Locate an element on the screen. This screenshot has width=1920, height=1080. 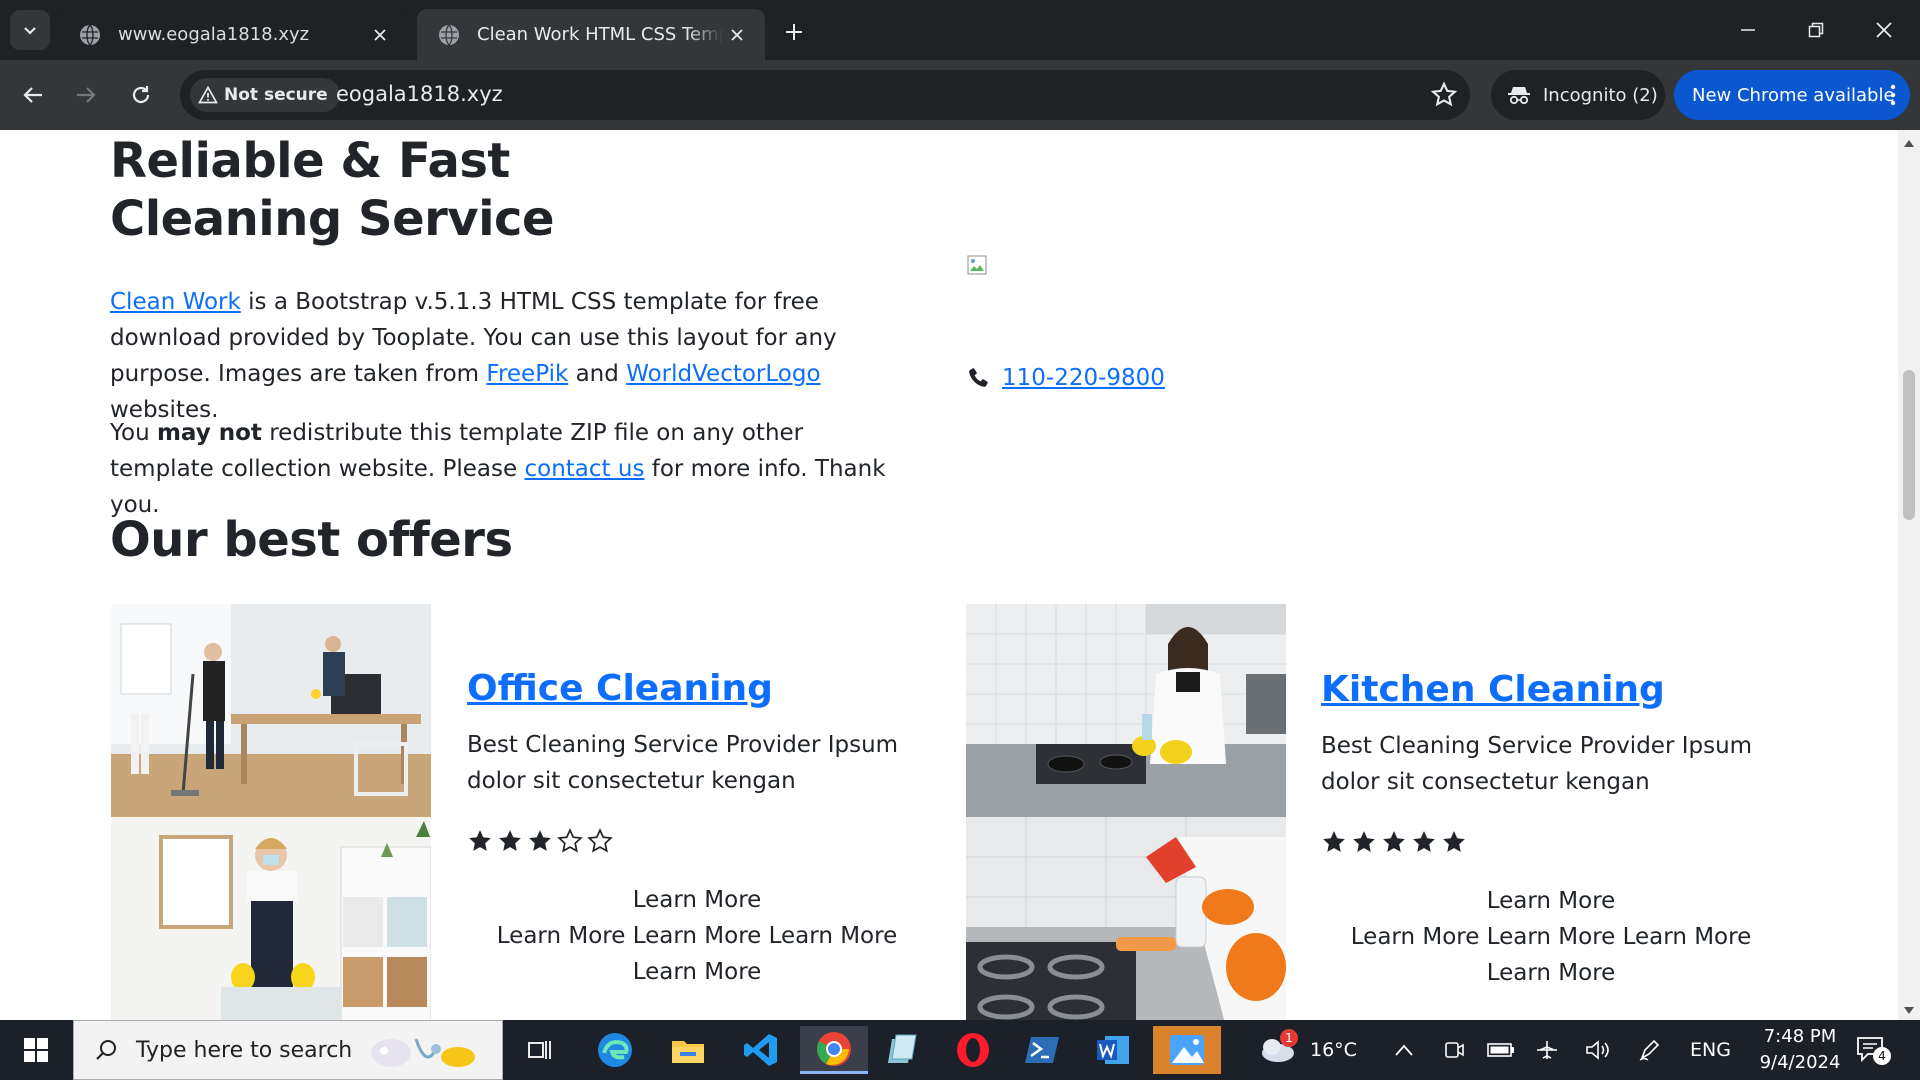
url-text: eogala1818.xyz is located at coordinates (419, 94).